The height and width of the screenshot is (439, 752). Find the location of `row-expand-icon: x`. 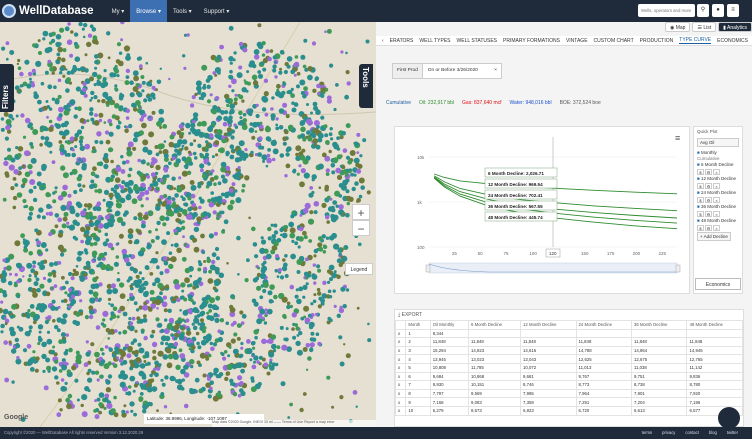

row-expand-icon: x is located at coordinates (400, 367).